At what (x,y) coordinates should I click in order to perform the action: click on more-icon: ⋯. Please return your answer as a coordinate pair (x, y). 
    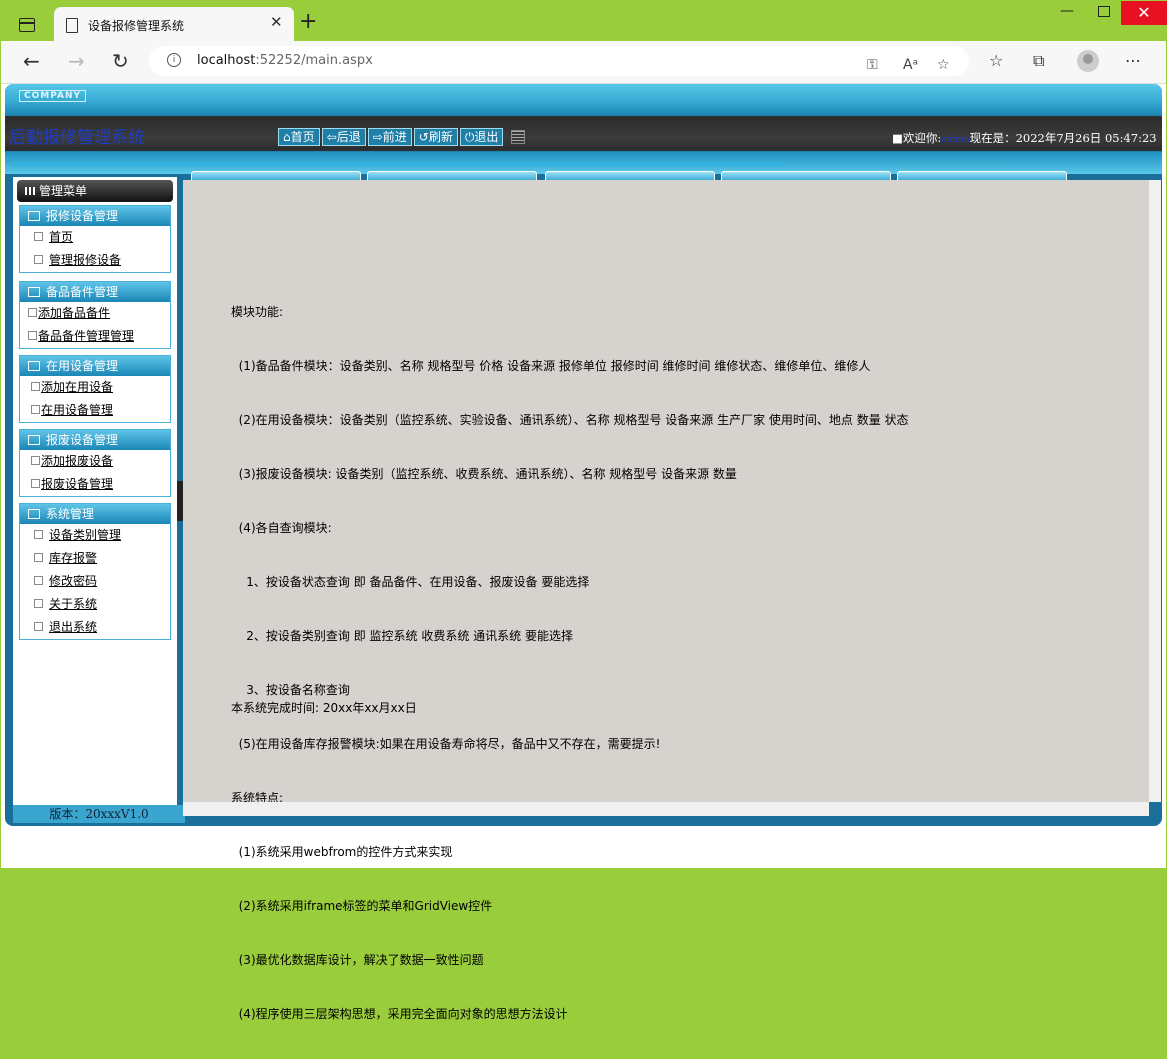
    Looking at the image, I should click on (1133, 60).